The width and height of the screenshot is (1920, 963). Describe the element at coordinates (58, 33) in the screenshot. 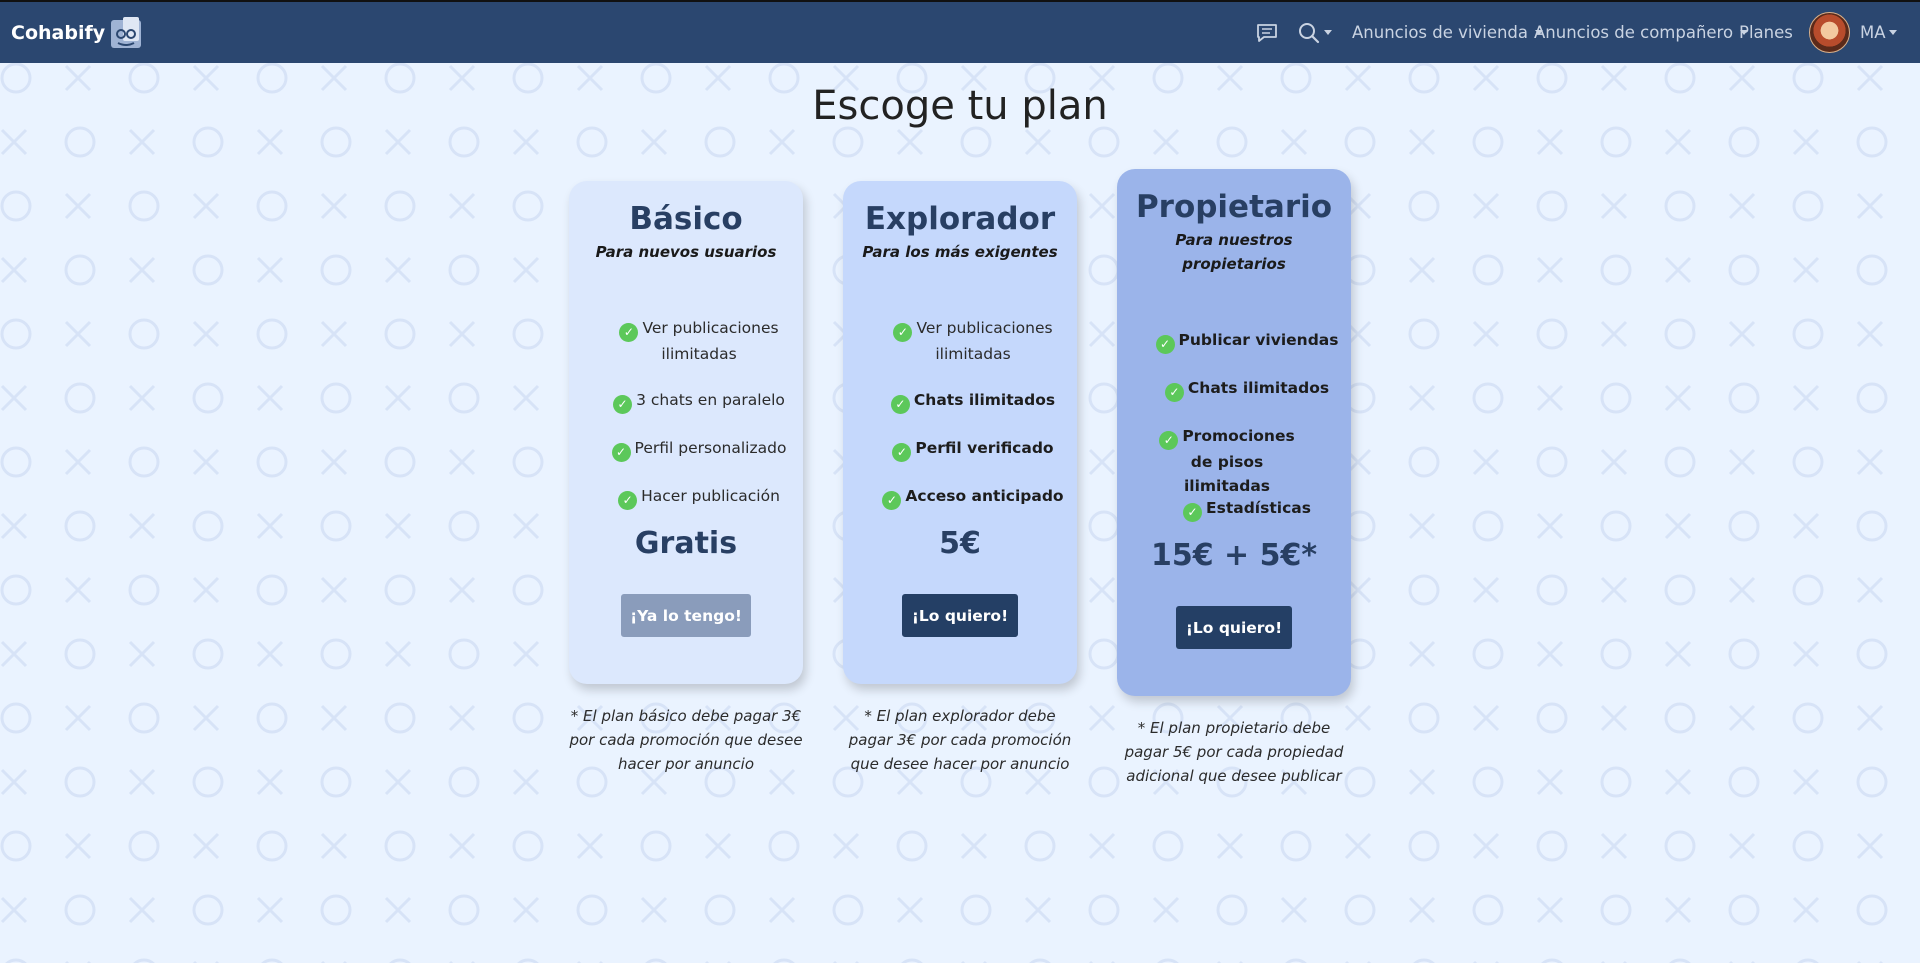

I see `brand-name: Cohabify` at that location.